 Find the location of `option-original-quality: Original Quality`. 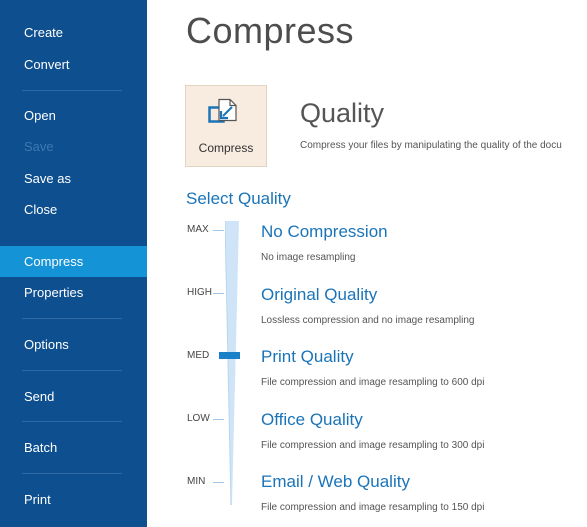

option-original-quality: Original Quality is located at coordinates (319, 295).